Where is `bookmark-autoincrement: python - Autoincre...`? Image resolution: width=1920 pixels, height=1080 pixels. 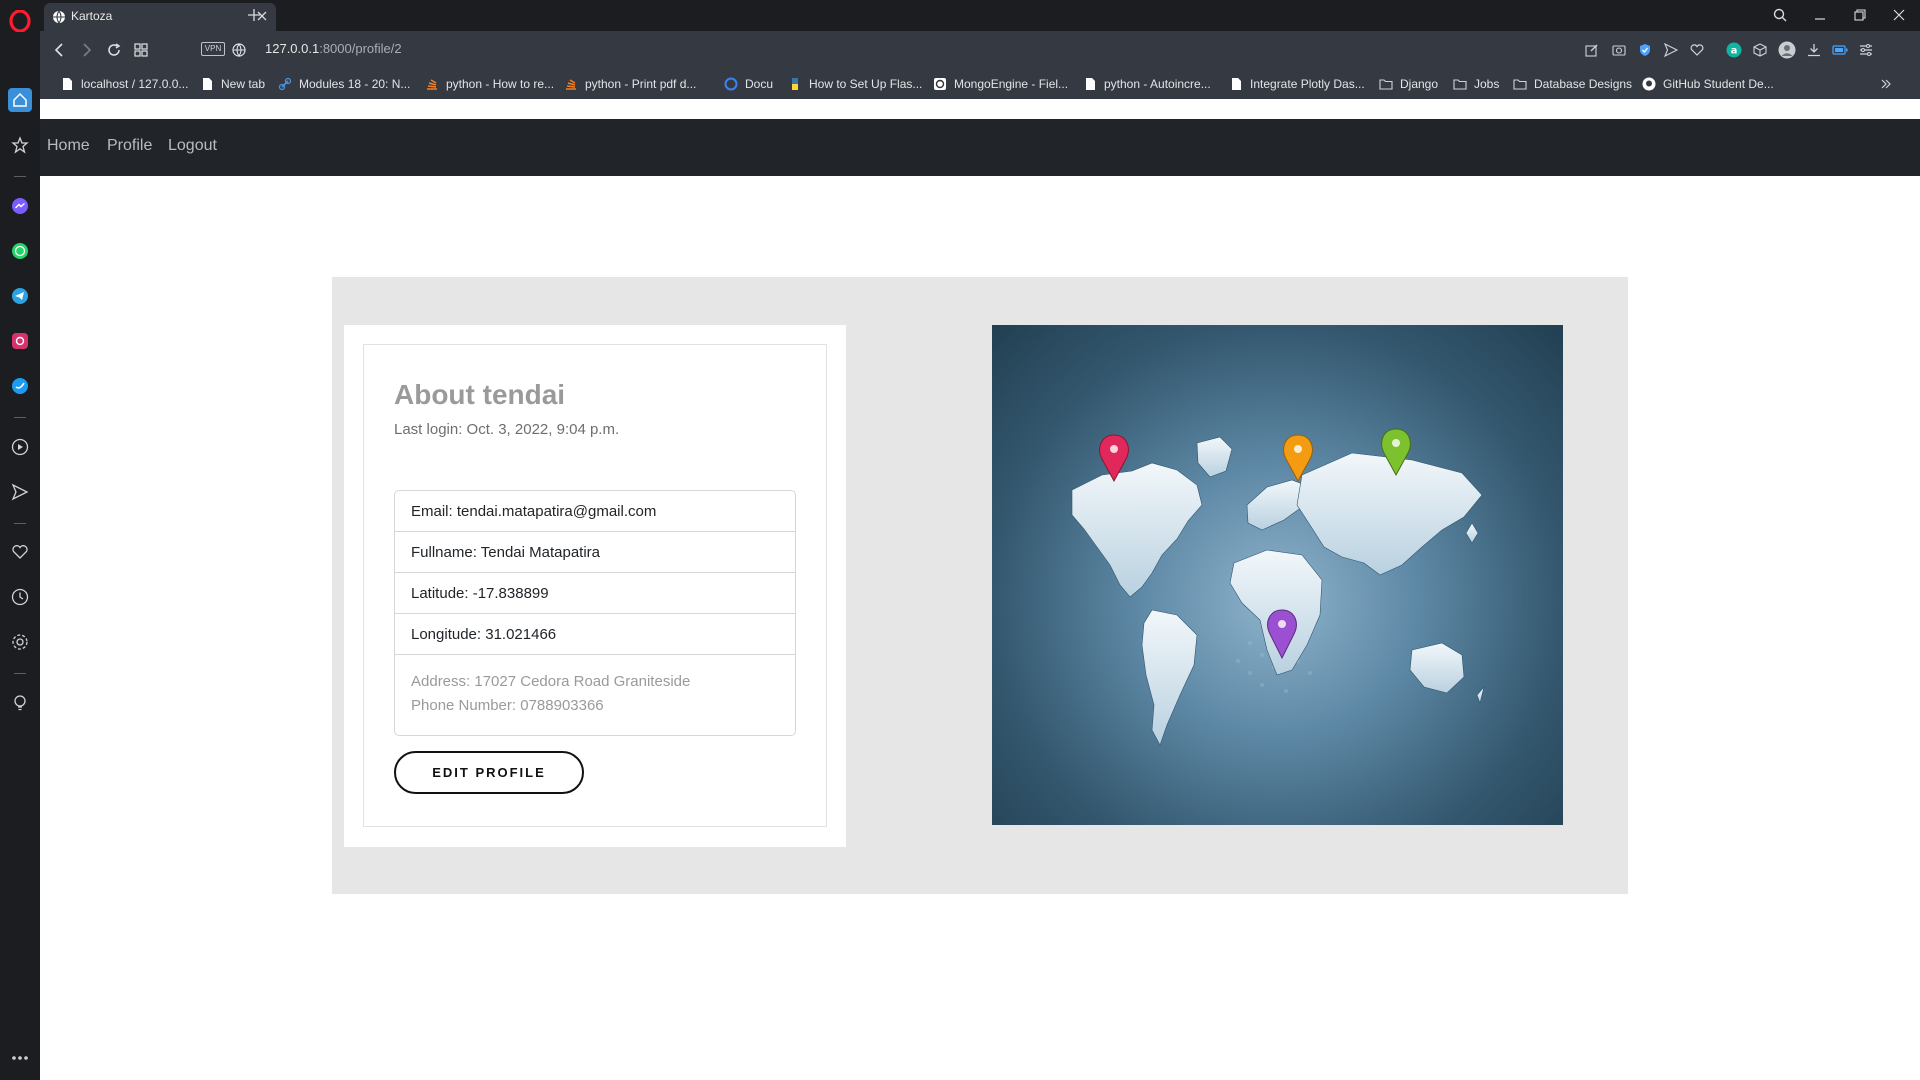 bookmark-autoincrement: python - Autoincre... is located at coordinates (1147, 84).